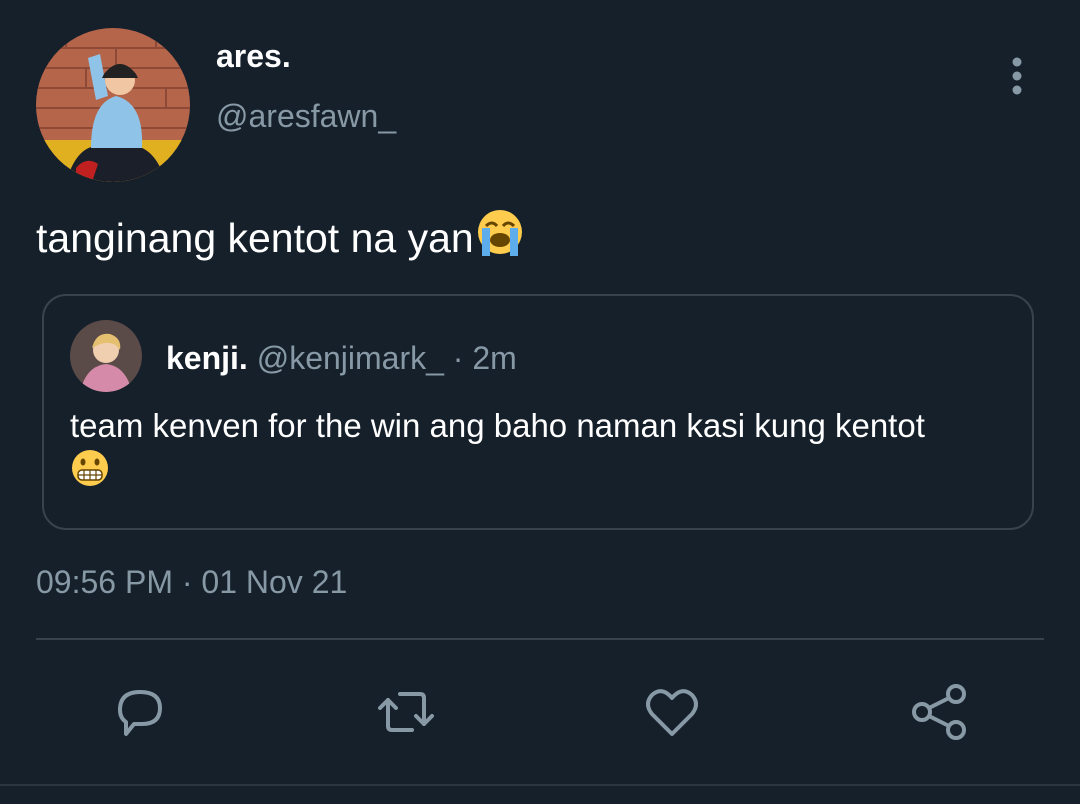 The height and width of the screenshot is (804, 1080). I want to click on timestamp-time: 09:56 PM, so click(104, 582).